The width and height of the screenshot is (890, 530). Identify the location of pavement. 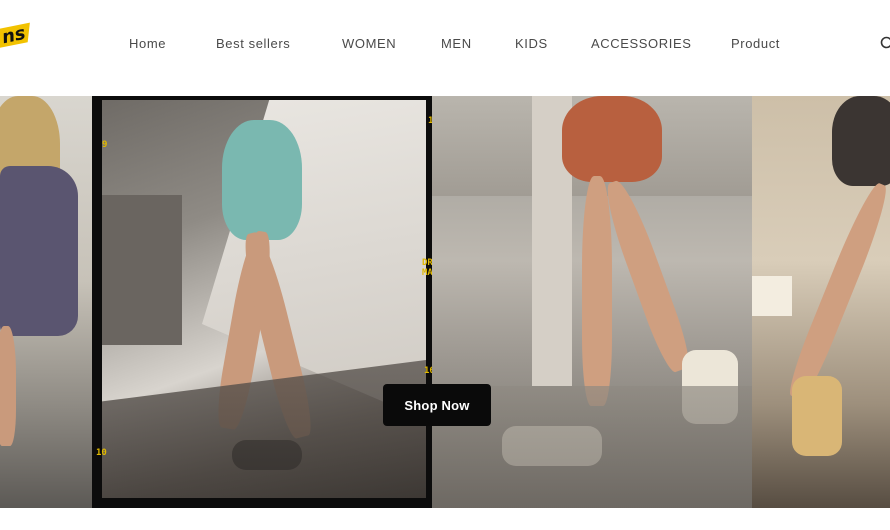
(264, 429).